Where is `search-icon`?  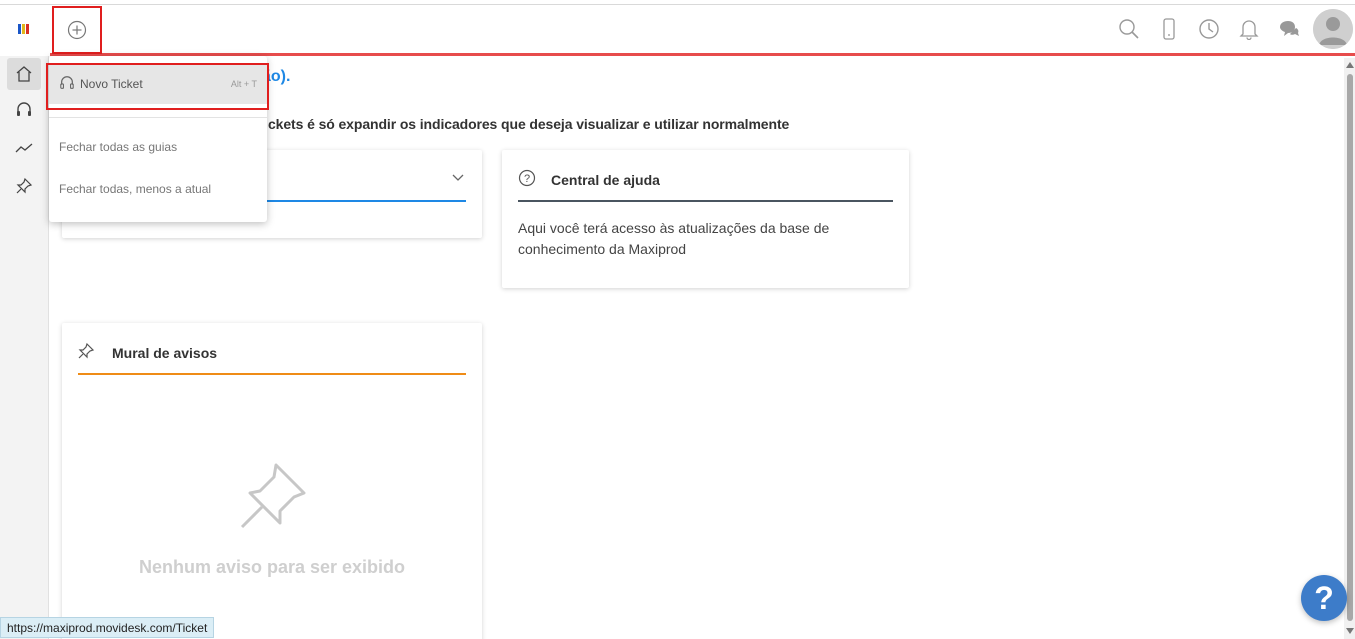
search-icon is located at coordinates (1129, 29).